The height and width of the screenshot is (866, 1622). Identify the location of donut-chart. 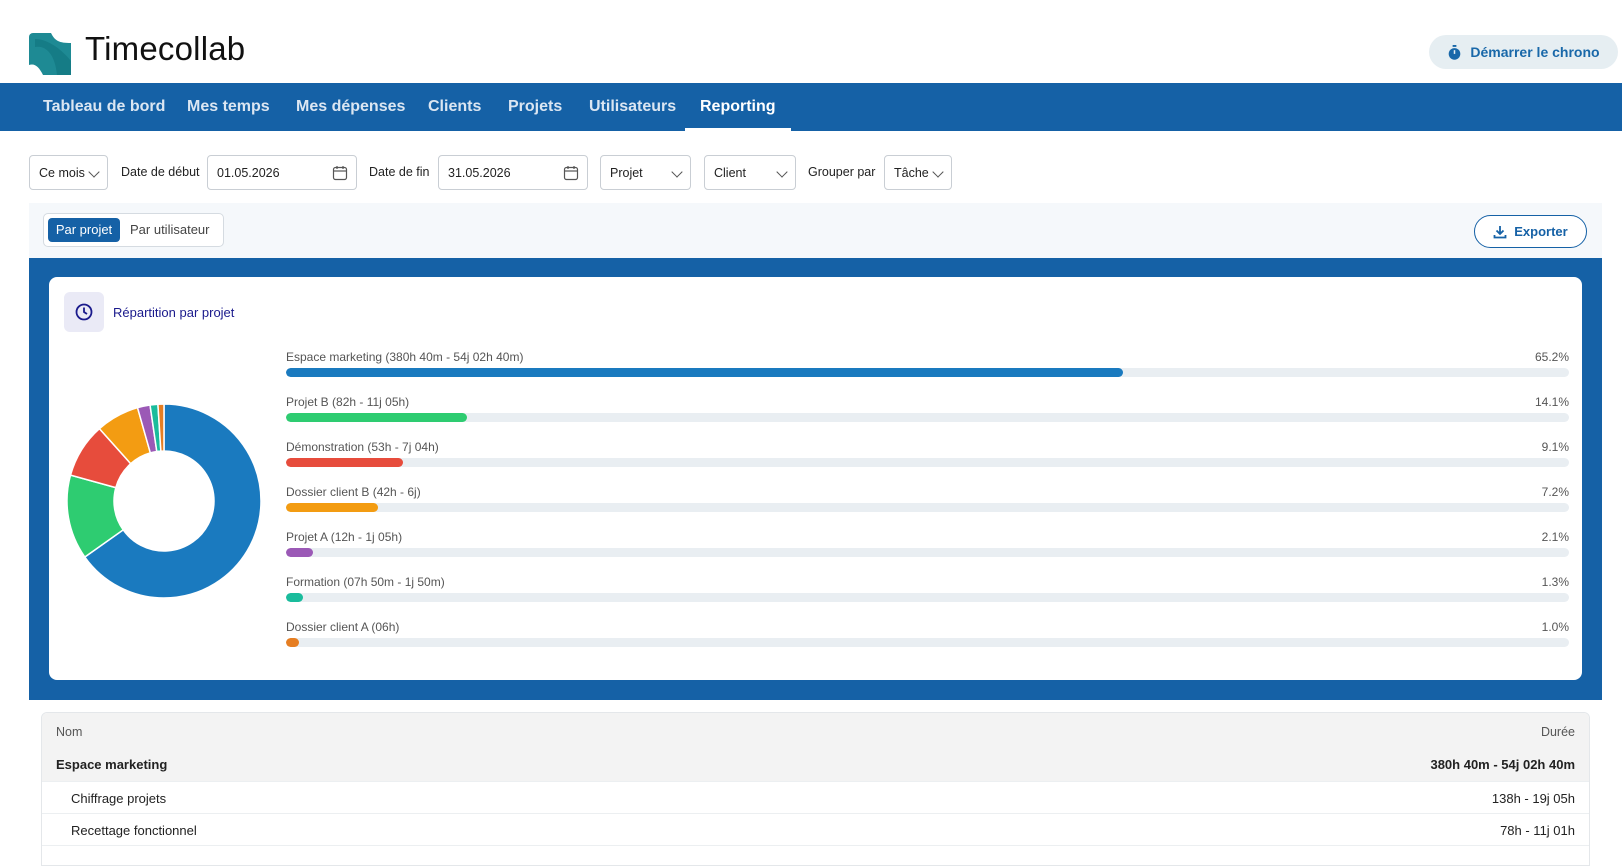
(164, 501).